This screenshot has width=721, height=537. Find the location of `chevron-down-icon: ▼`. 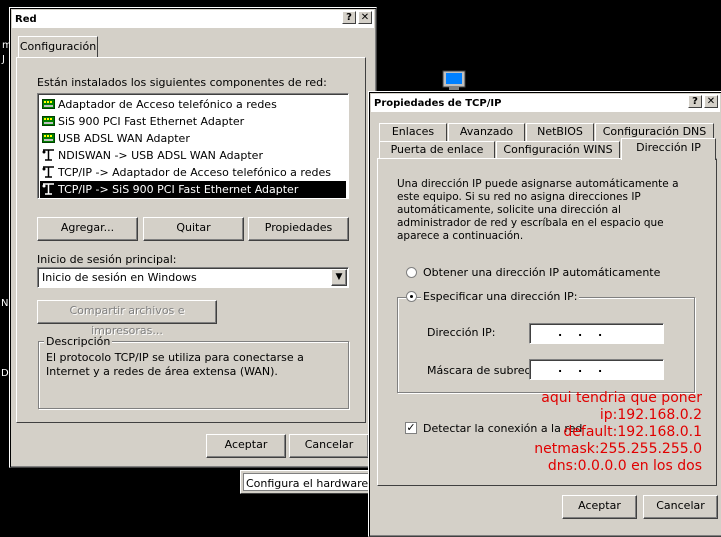

chevron-down-icon: ▼ is located at coordinates (339, 277).